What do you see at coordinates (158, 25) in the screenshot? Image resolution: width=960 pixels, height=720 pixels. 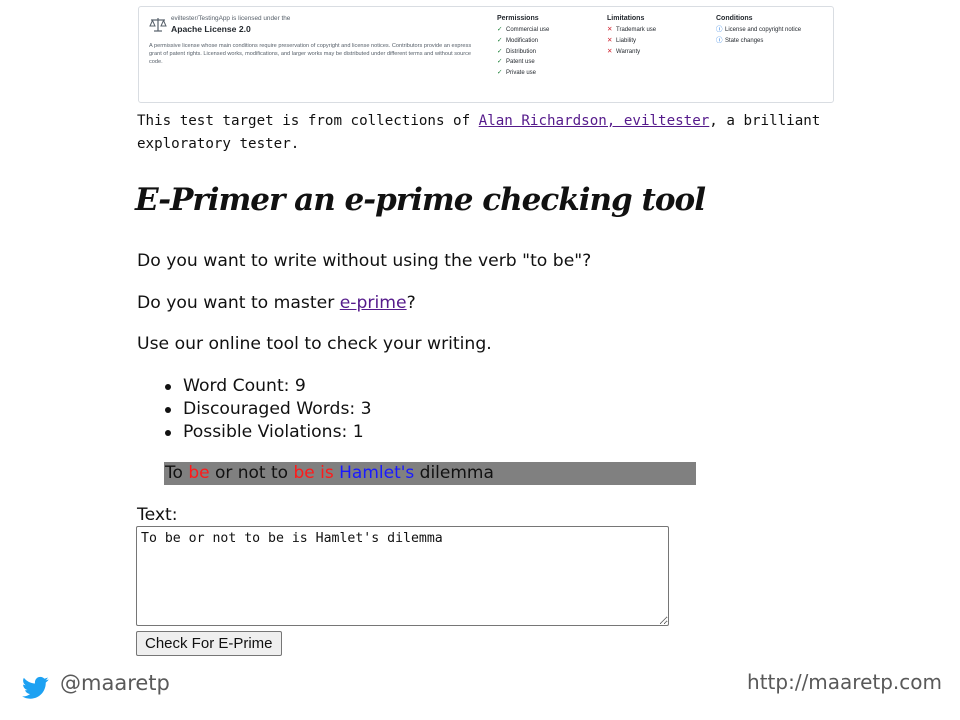 I see `scale-icon` at bounding box center [158, 25].